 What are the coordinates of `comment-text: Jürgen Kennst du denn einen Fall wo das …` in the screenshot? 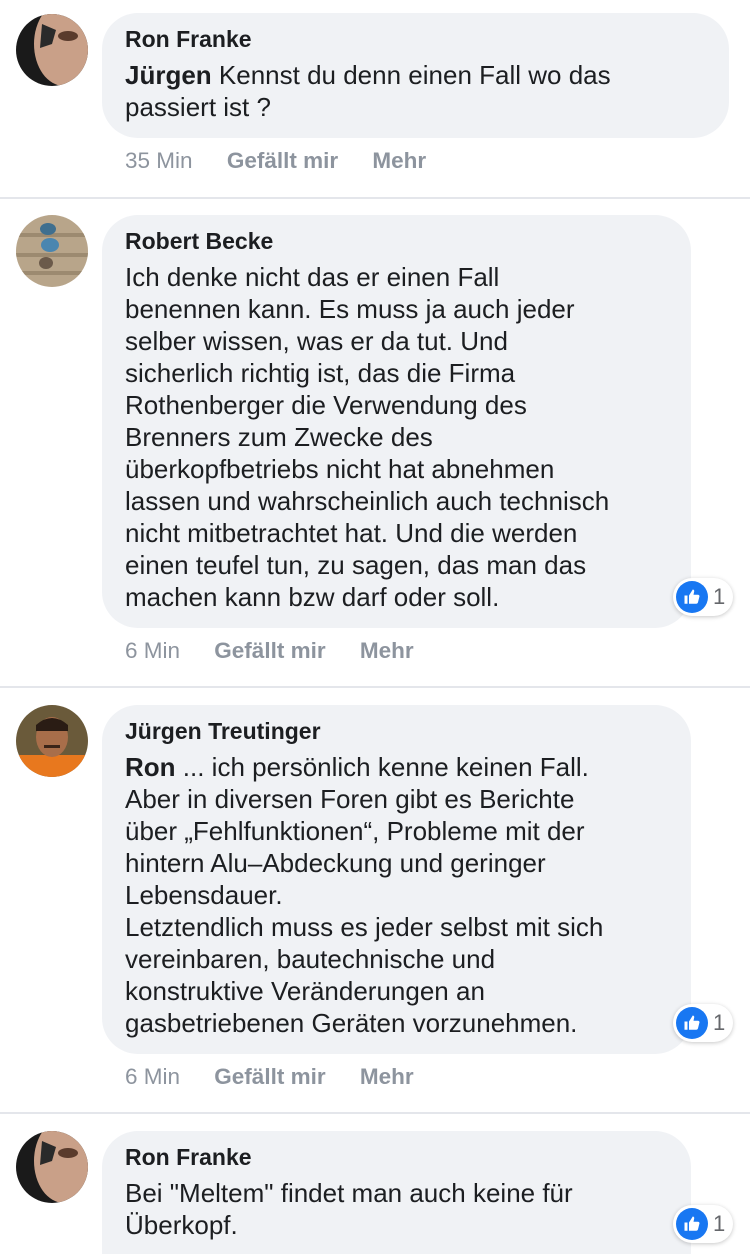 It's located at (415, 91).